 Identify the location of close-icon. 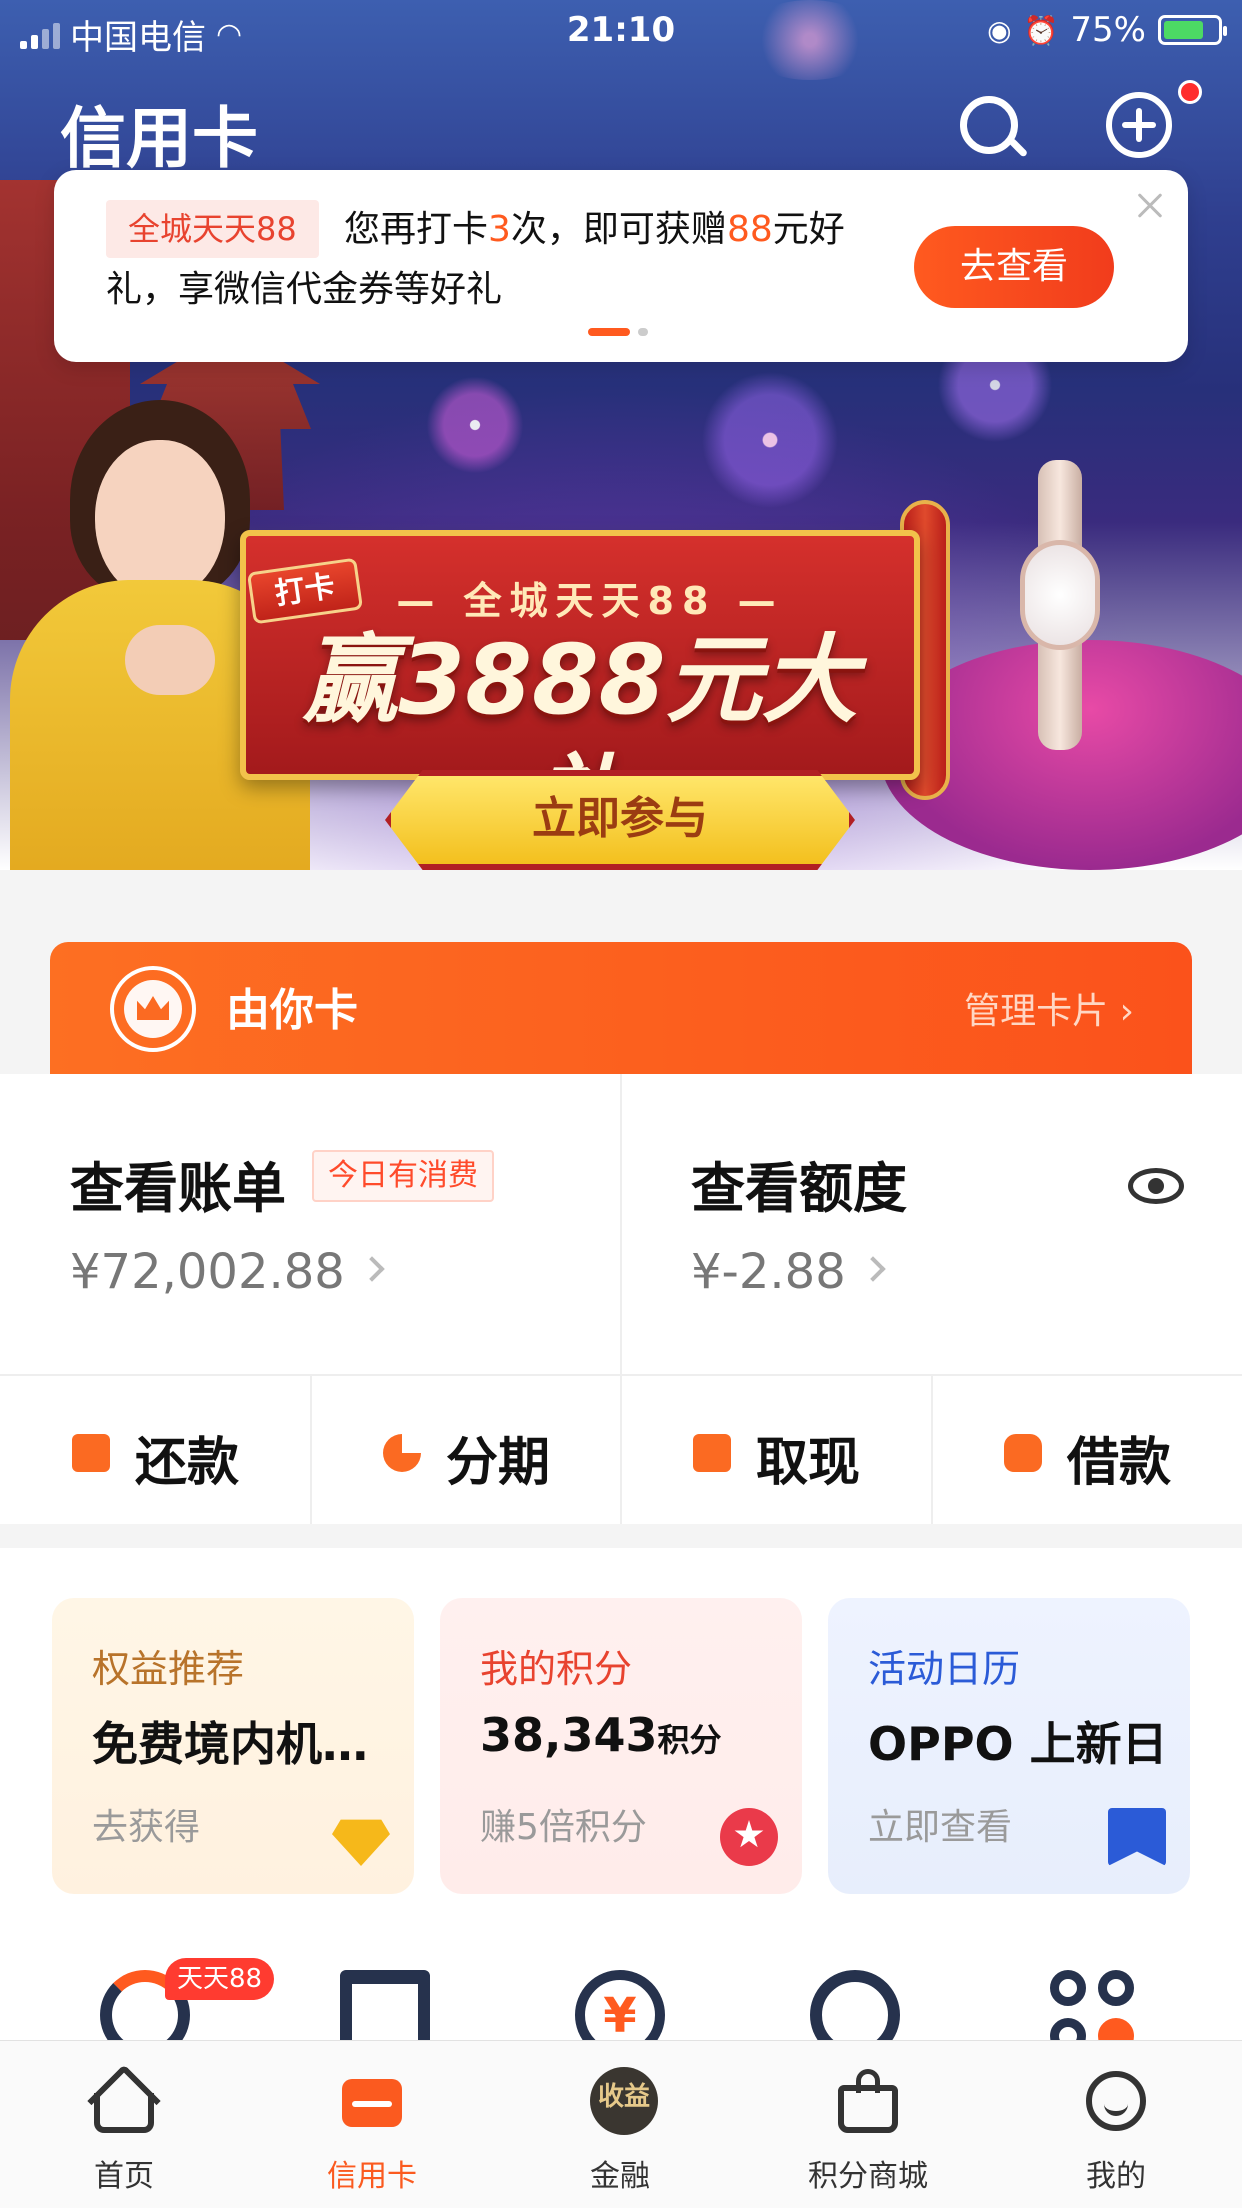
(1150, 206).